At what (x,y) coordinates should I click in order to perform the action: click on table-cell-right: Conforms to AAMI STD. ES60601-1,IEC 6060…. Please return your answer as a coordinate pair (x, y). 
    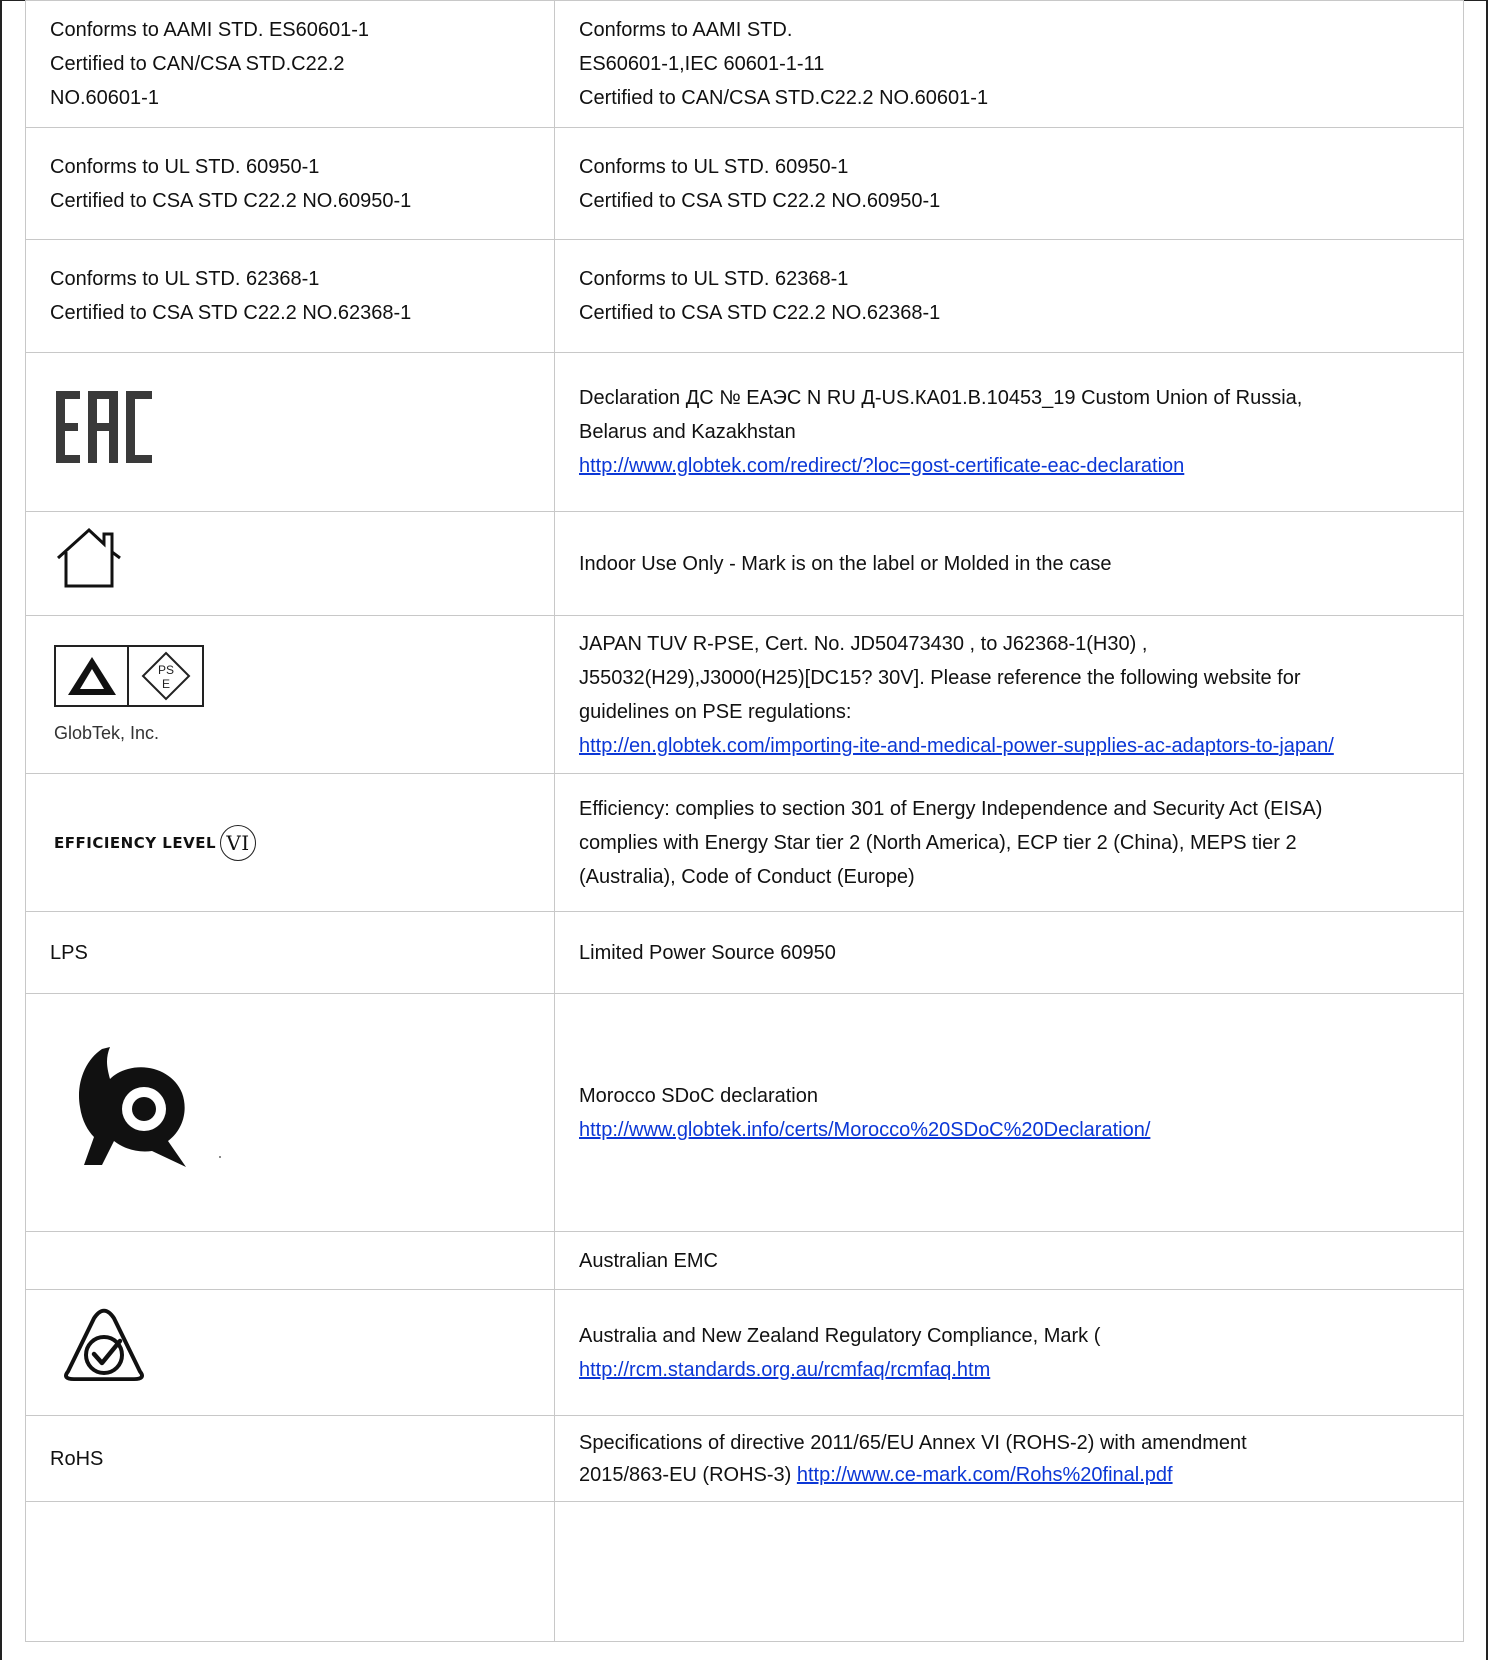
    Looking at the image, I should click on (1009, 64).